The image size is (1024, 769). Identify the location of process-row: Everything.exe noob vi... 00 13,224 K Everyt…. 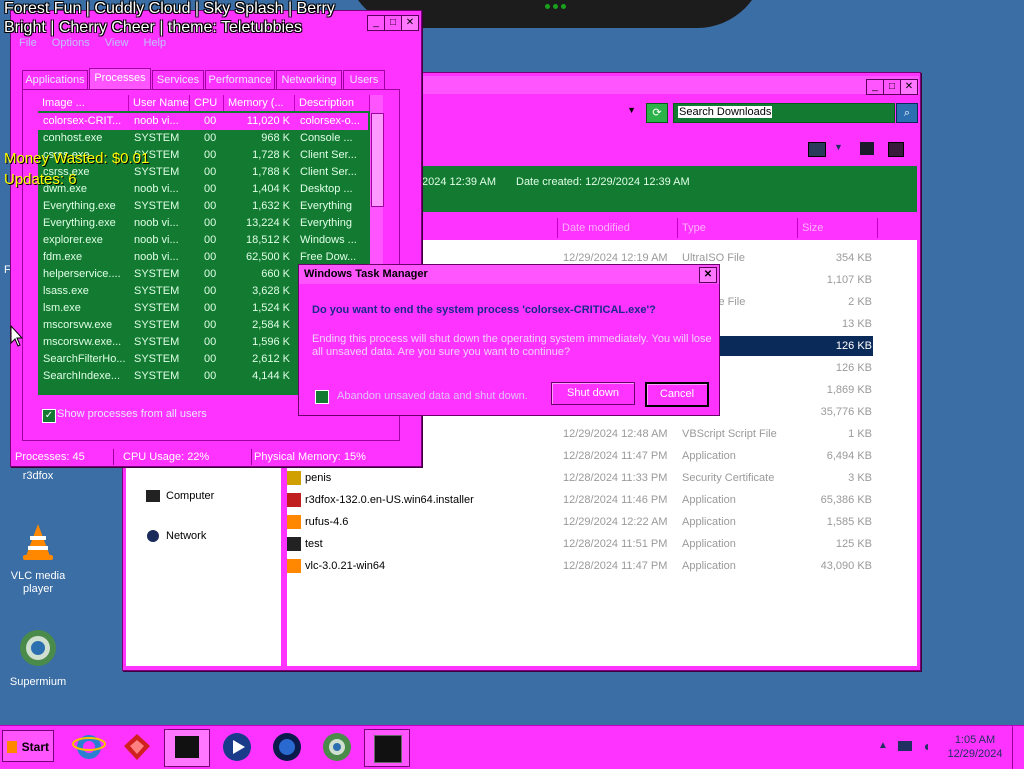
(203, 223).